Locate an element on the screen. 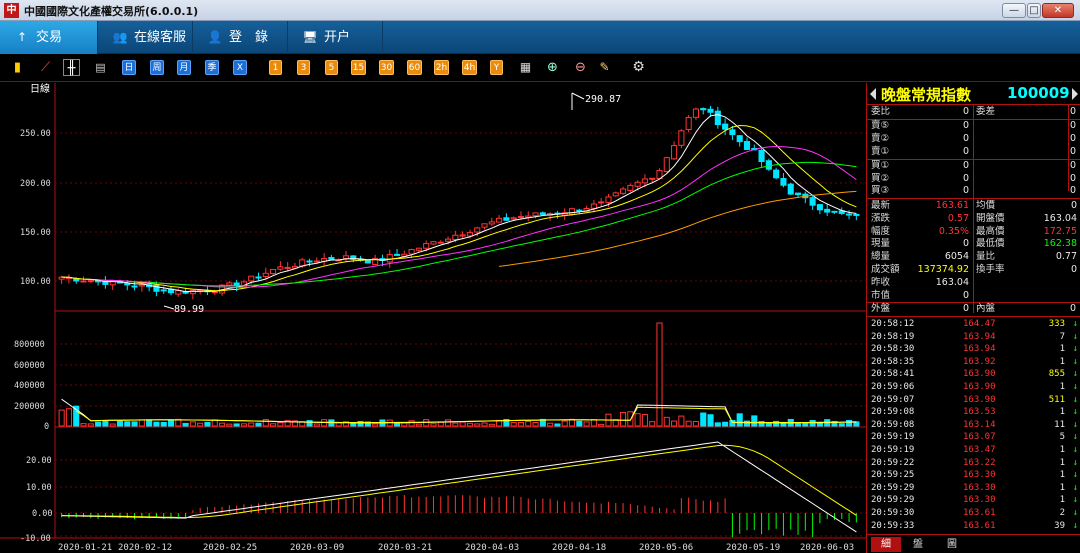 The image size is (1080, 553). candlestick-icon: ╫ is located at coordinates (71, 67).